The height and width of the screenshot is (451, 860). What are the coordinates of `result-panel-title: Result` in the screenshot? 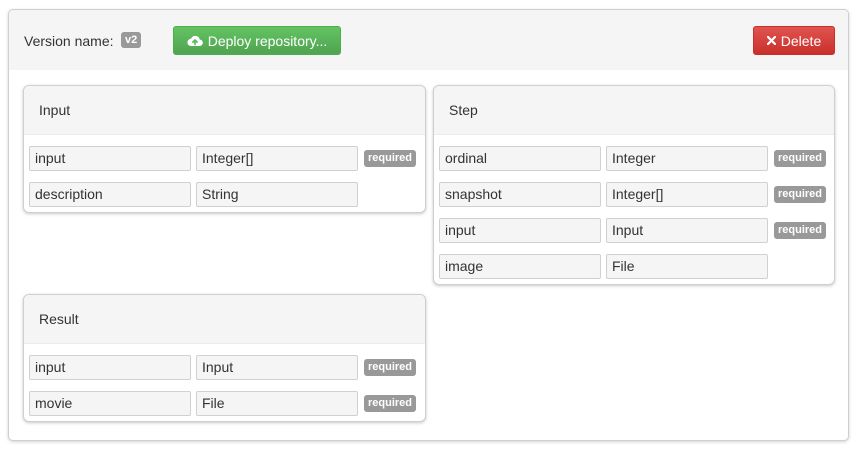 It's located at (224, 319).